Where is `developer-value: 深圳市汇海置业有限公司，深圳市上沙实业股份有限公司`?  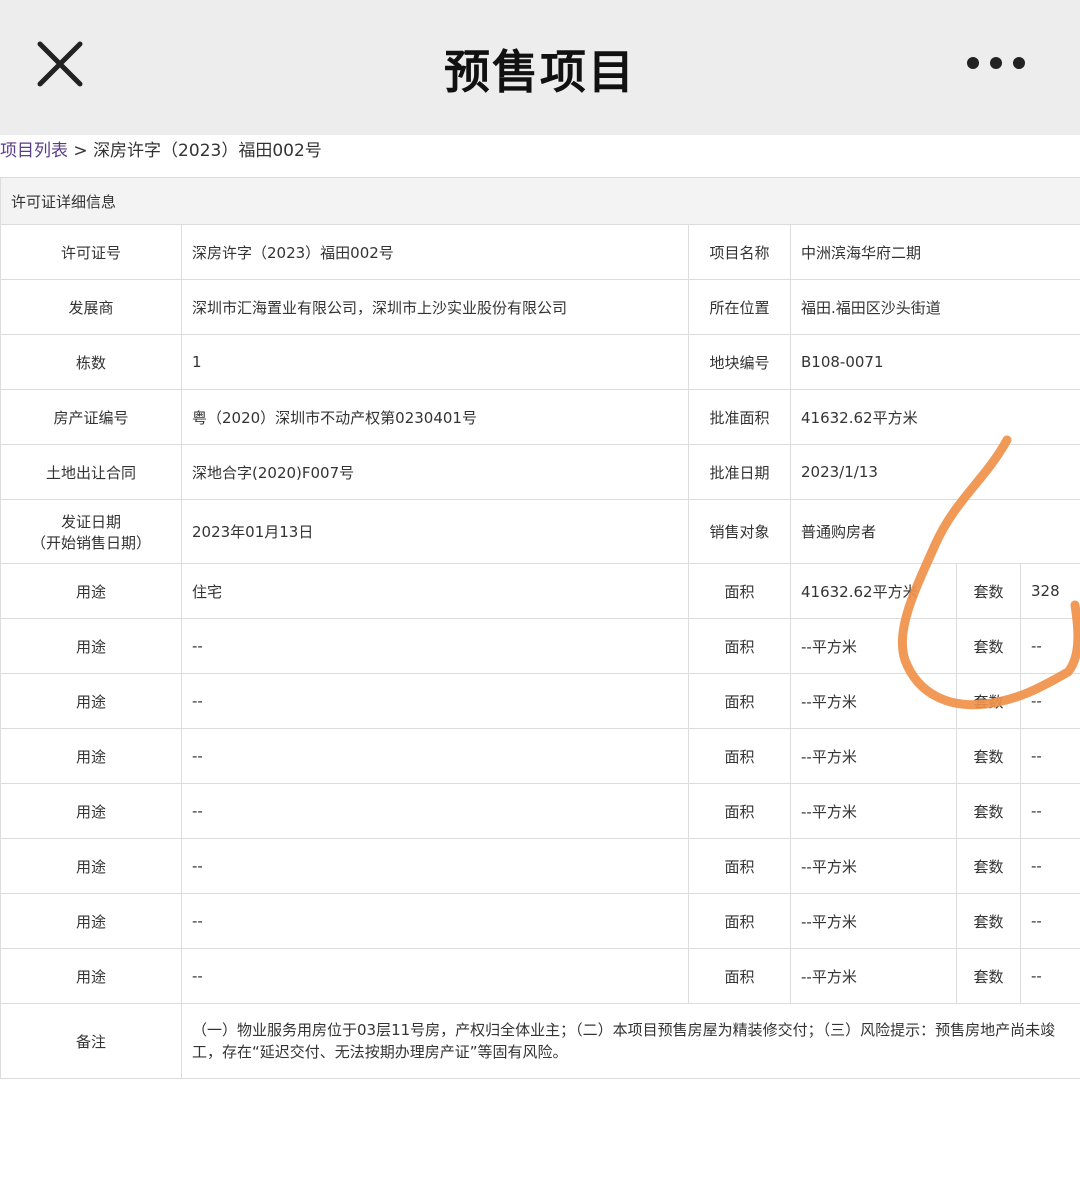
developer-value: 深圳市汇海置业有限公司，深圳市上沙实业股份有限公司 is located at coordinates (435, 307).